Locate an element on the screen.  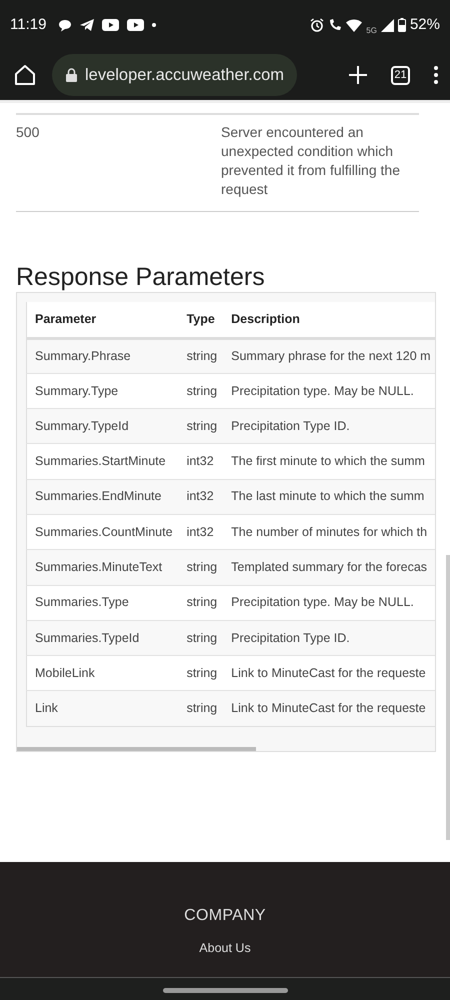
battery-percent: 52% is located at coordinates (425, 24).